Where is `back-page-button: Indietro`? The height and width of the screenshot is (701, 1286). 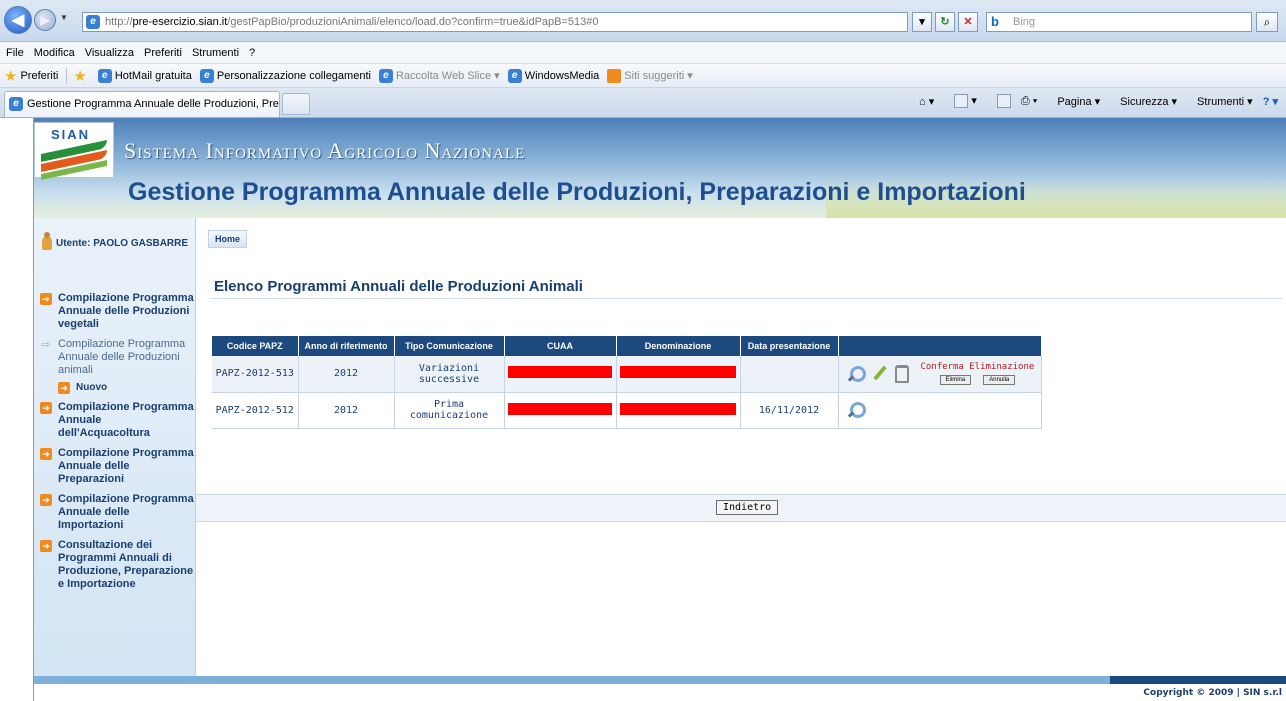 back-page-button: Indietro is located at coordinates (747, 507).